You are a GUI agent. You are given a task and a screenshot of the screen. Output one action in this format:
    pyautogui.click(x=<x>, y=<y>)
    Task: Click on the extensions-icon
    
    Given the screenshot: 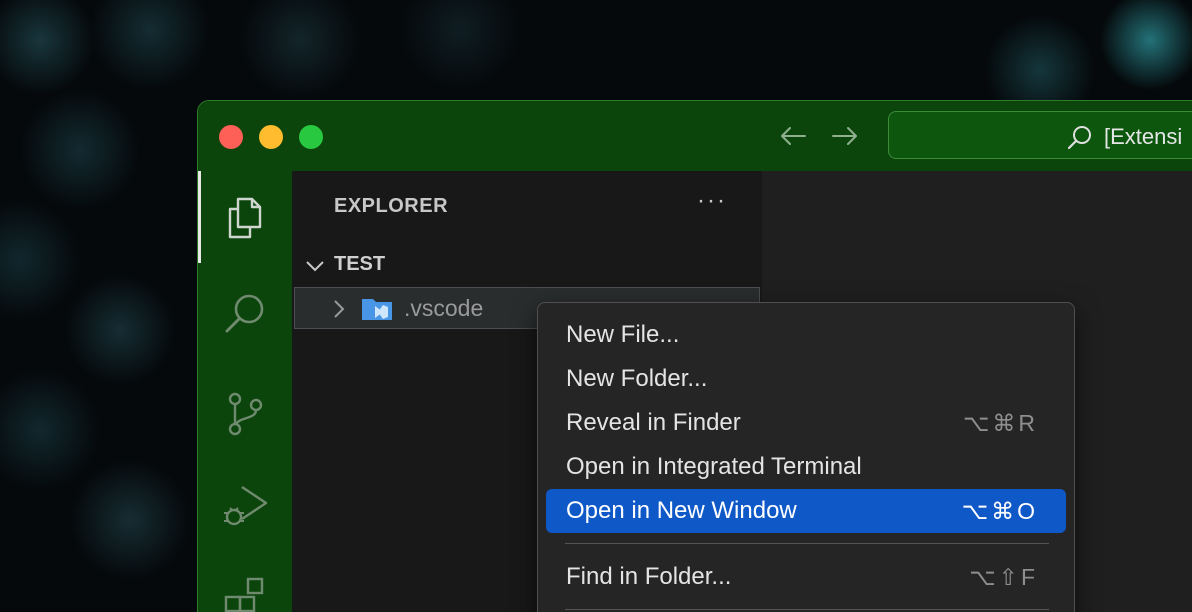 What is the action you would take?
    pyautogui.click(x=245, y=592)
    